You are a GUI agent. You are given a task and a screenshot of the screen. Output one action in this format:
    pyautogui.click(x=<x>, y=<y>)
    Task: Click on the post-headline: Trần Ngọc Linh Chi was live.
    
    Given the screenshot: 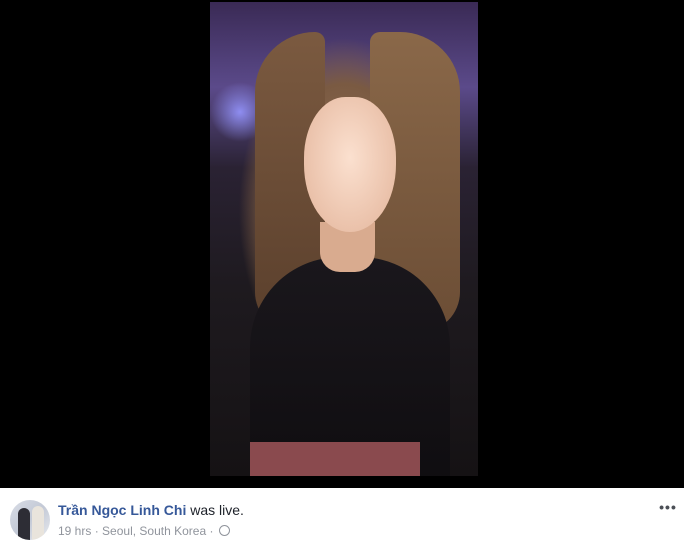 What is the action you would take?
    pyautogui.click(x=151, y=510)
    